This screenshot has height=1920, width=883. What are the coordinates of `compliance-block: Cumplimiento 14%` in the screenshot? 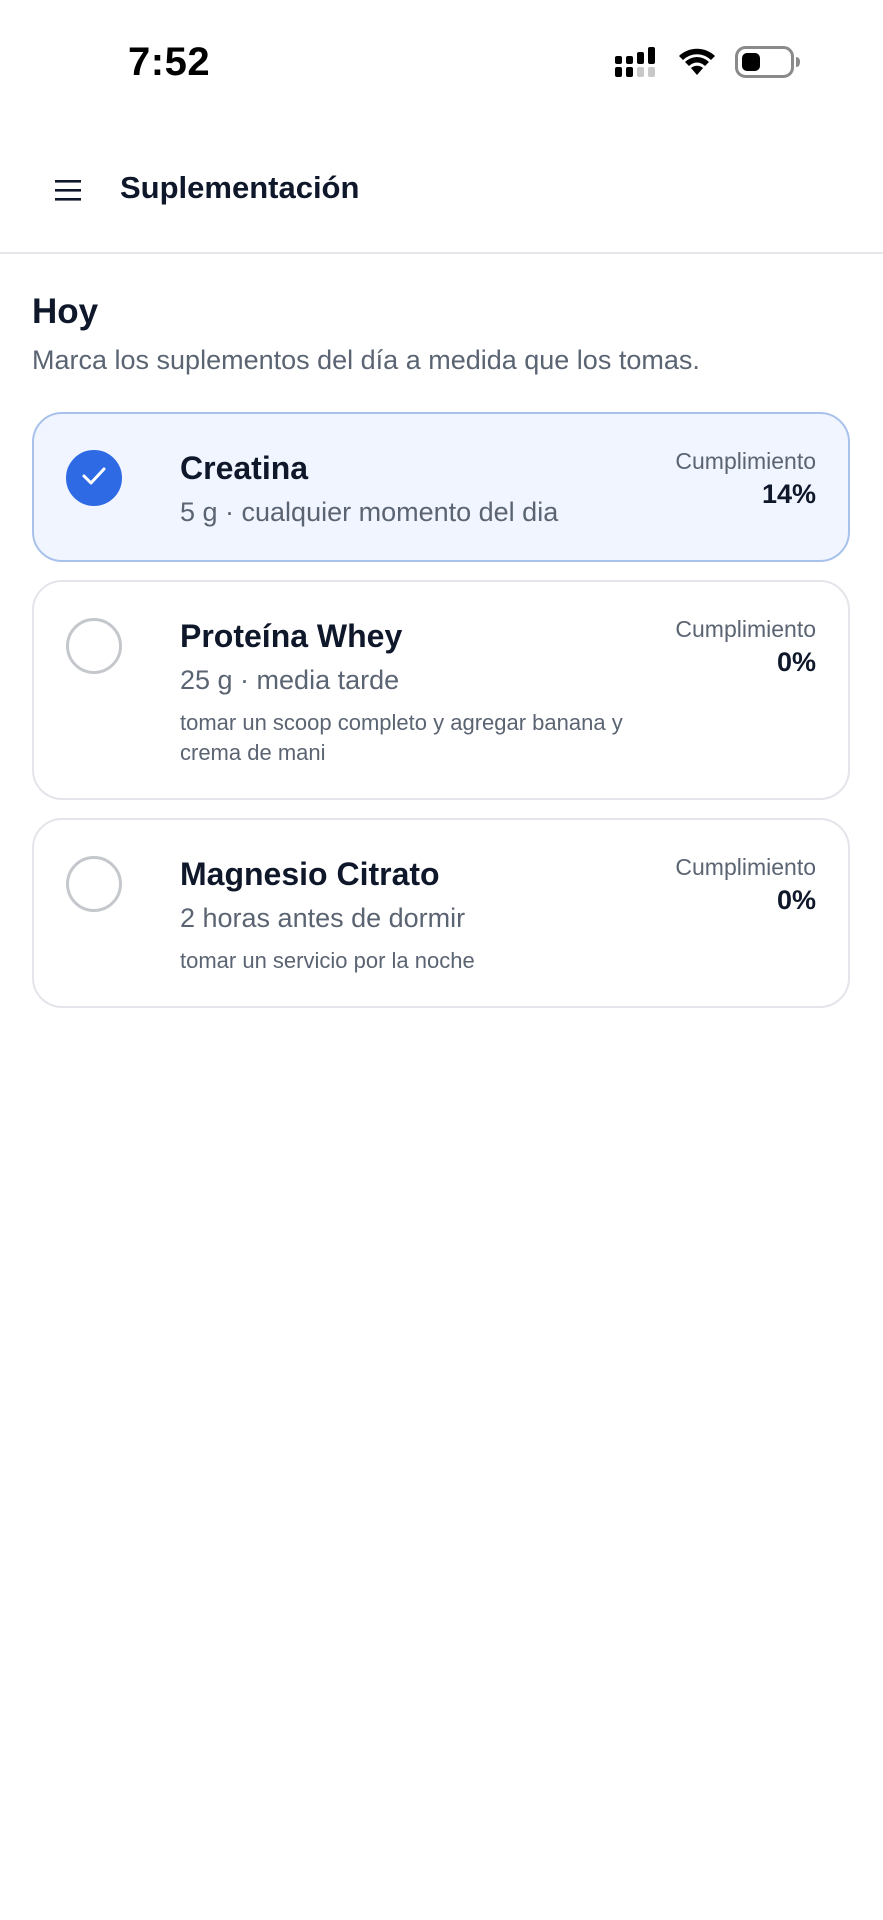 It's located at (745, 479).